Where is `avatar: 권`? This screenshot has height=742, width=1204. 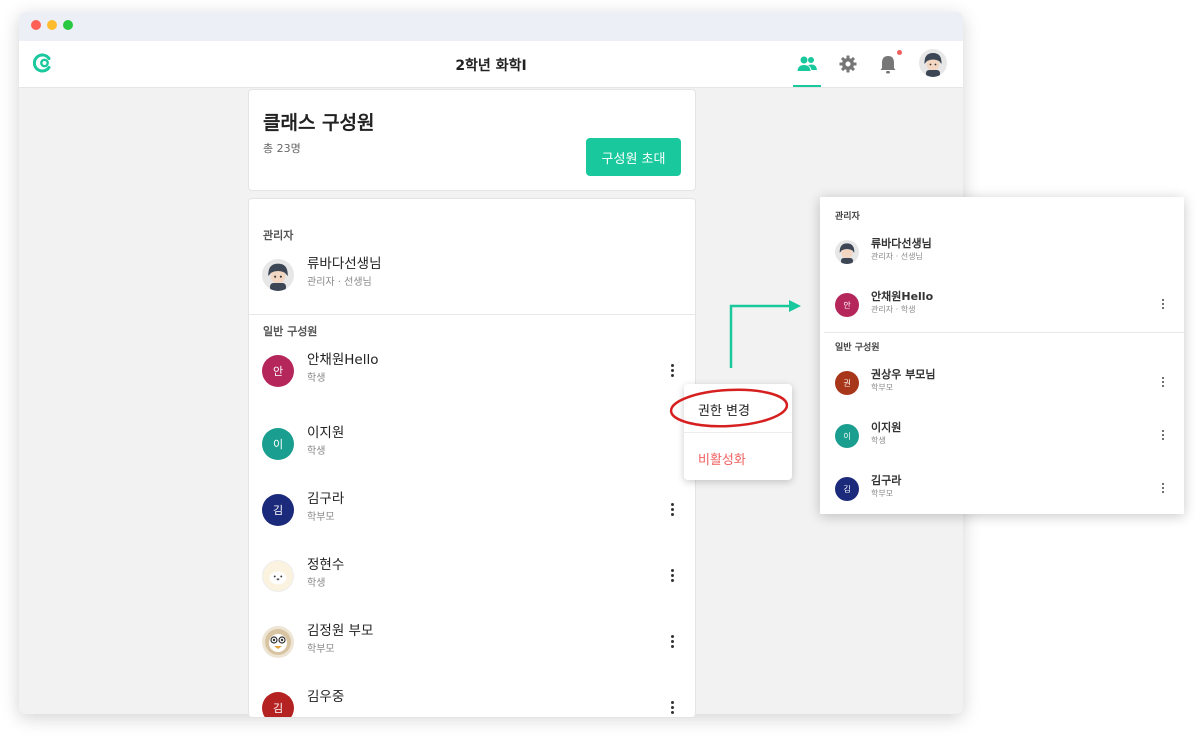 avatar: 권 is located at coordinates (847, 383).